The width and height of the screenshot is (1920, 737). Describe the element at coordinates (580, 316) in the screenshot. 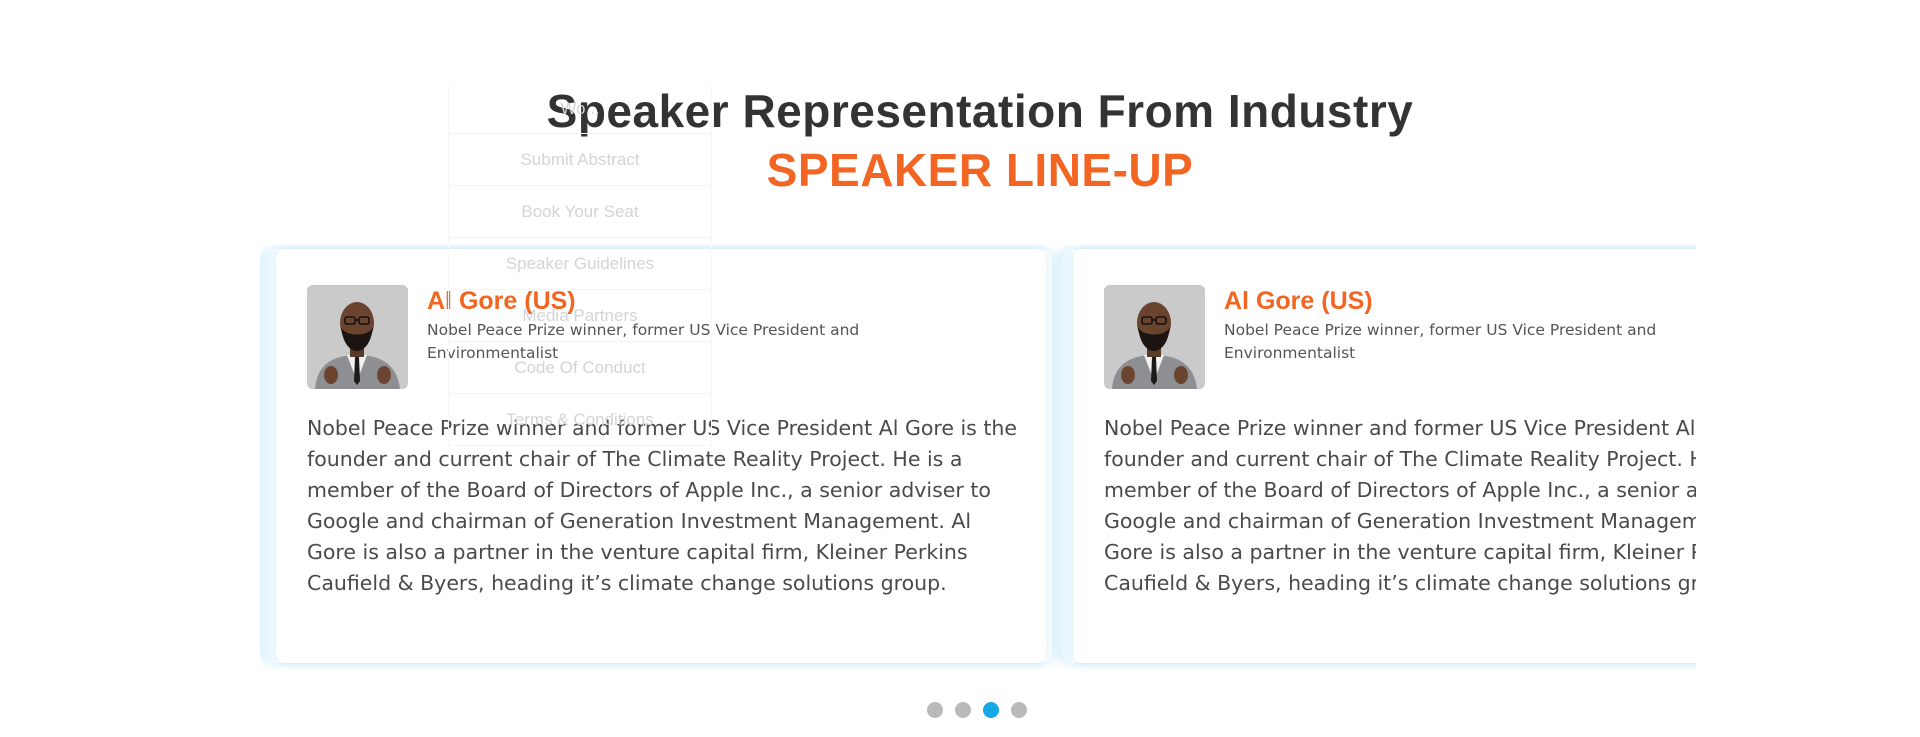

I see `menu-item-media-partners: Media Partners` at that location.